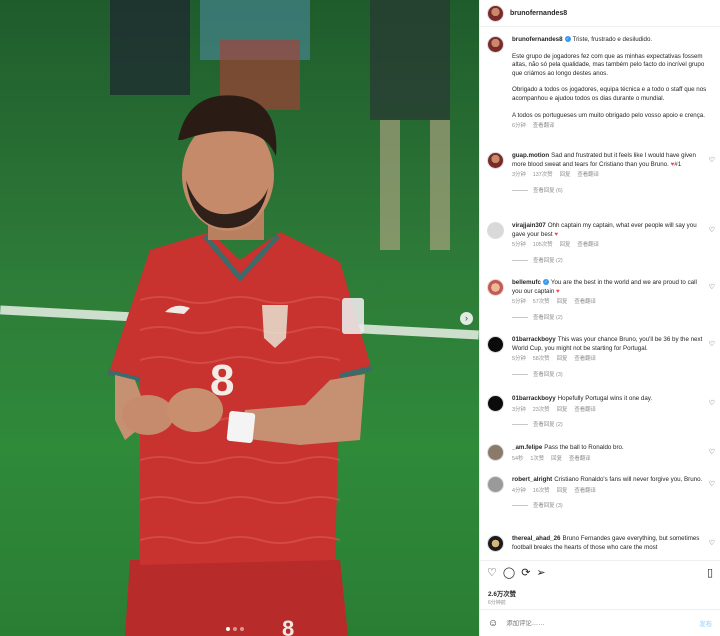 The image size is (720, 636). Describe the element at coordinates (541, 359) in the screenshot. I see `comment-likes: 58次赞` at that location.